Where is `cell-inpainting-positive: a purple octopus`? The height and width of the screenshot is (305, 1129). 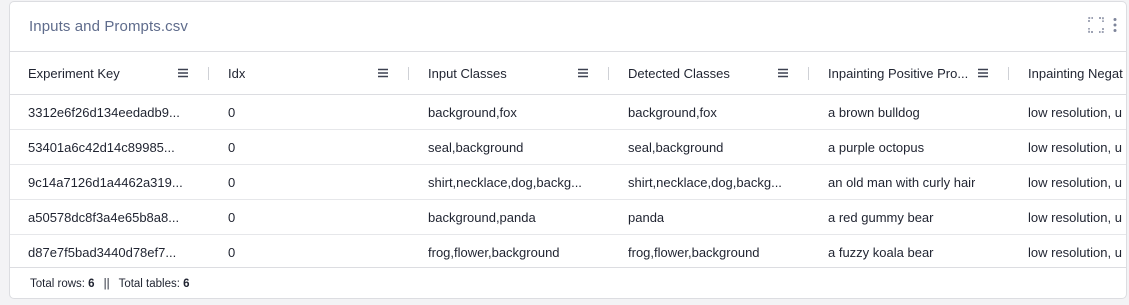
cell-inpainting-positive: a purple octopus is located at coordinates (914, 147).